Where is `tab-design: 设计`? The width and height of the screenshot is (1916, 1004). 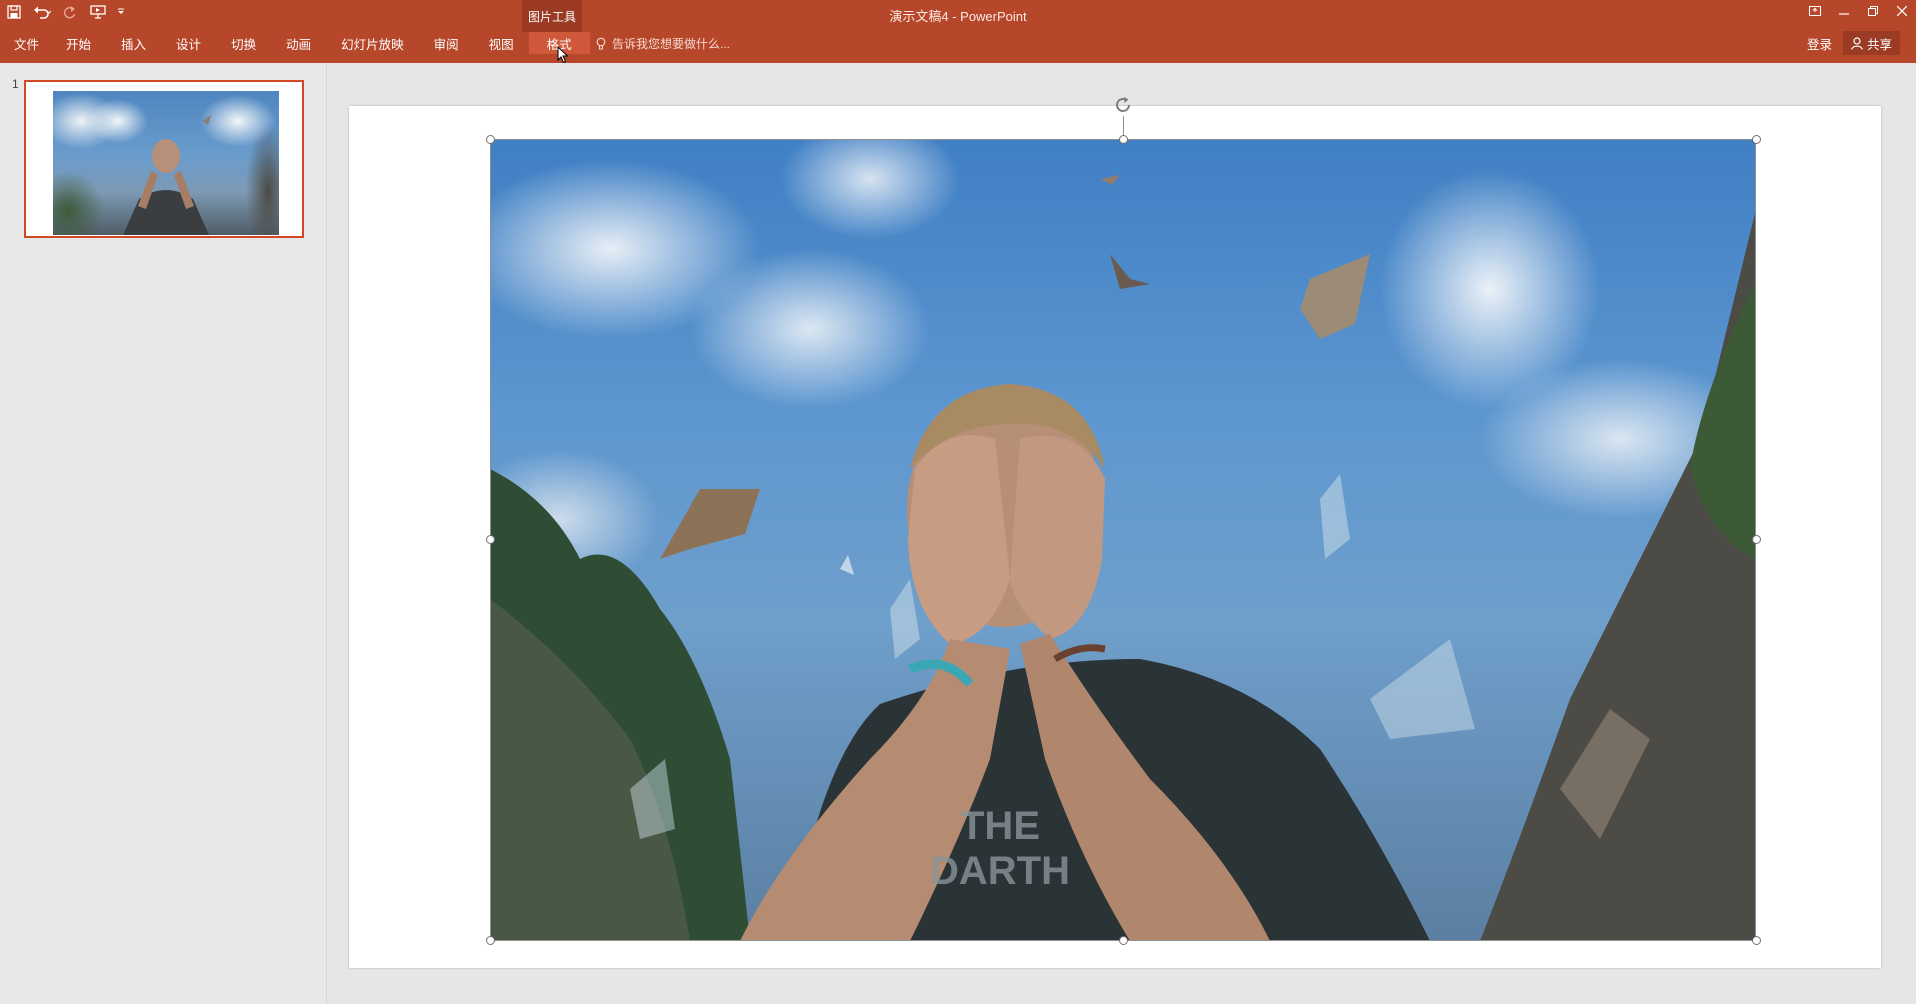 tab-design: 设计 is located at coordinates (188, 43).